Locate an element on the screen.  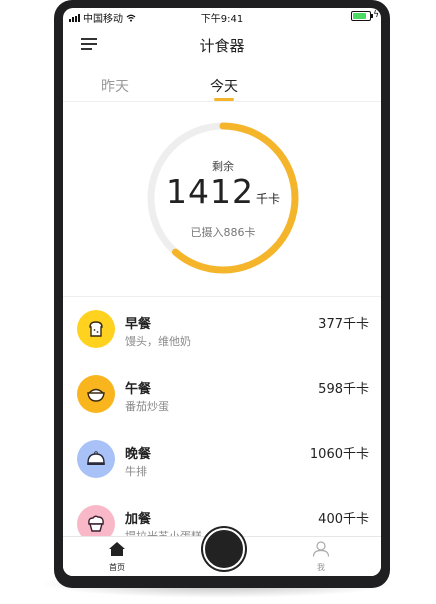
consumed-text: 已摄入886卡 is located at coordinates (223, 232).